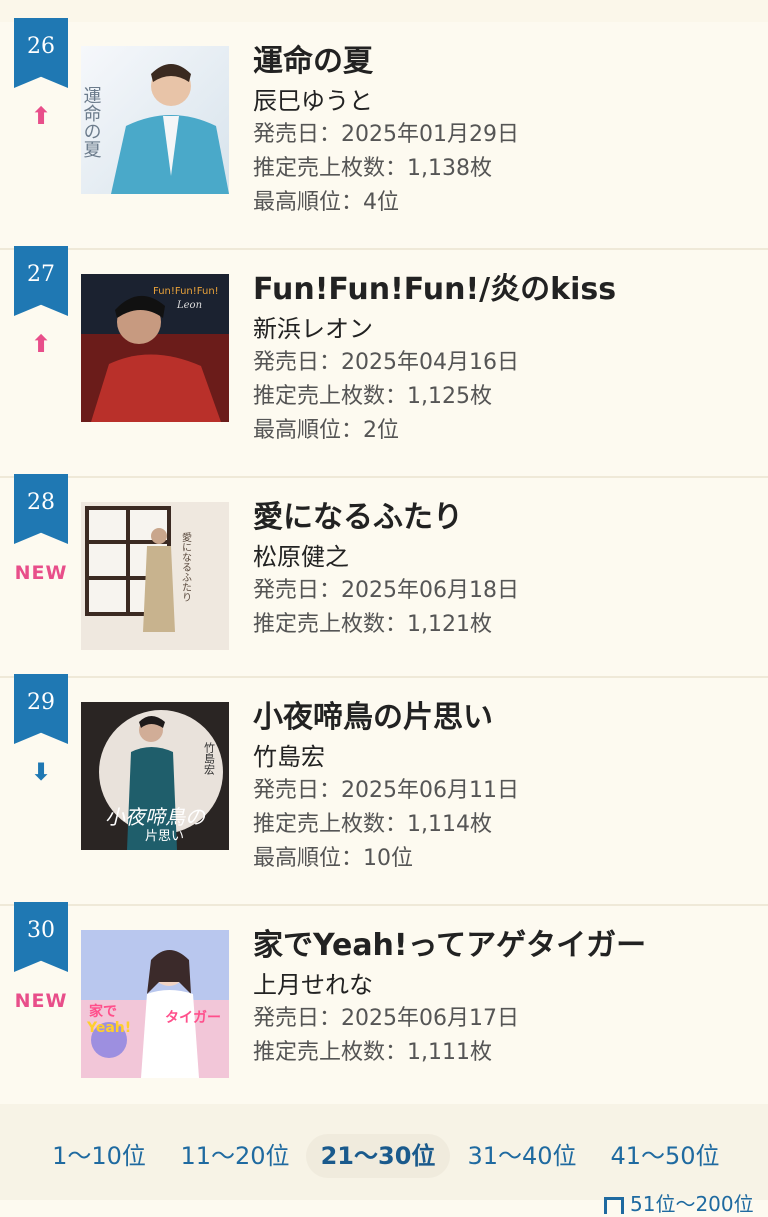 The height and width of the screenshot is (1217, 768). What do you see at coordinates (186, 566) in the screenshot?
I see `svg-text: 愛になるふたり` at bounding box center [186, 566].